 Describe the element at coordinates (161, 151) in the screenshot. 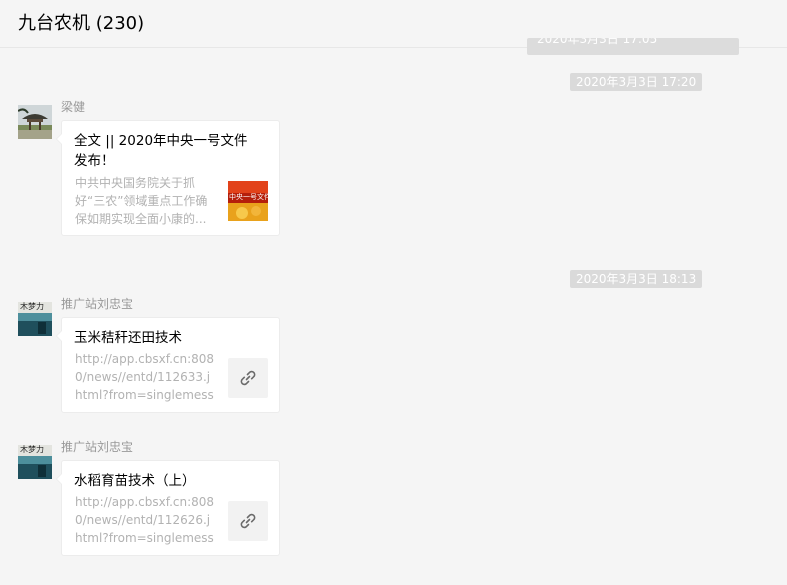

I see `article-title: 全文 || 2020年中央一号文件发布！` at that location.